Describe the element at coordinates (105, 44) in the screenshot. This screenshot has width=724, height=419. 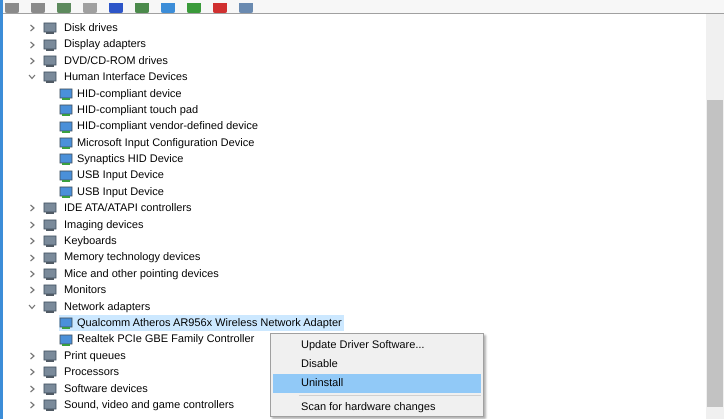
I see `category-label: Display adapters` at that location.